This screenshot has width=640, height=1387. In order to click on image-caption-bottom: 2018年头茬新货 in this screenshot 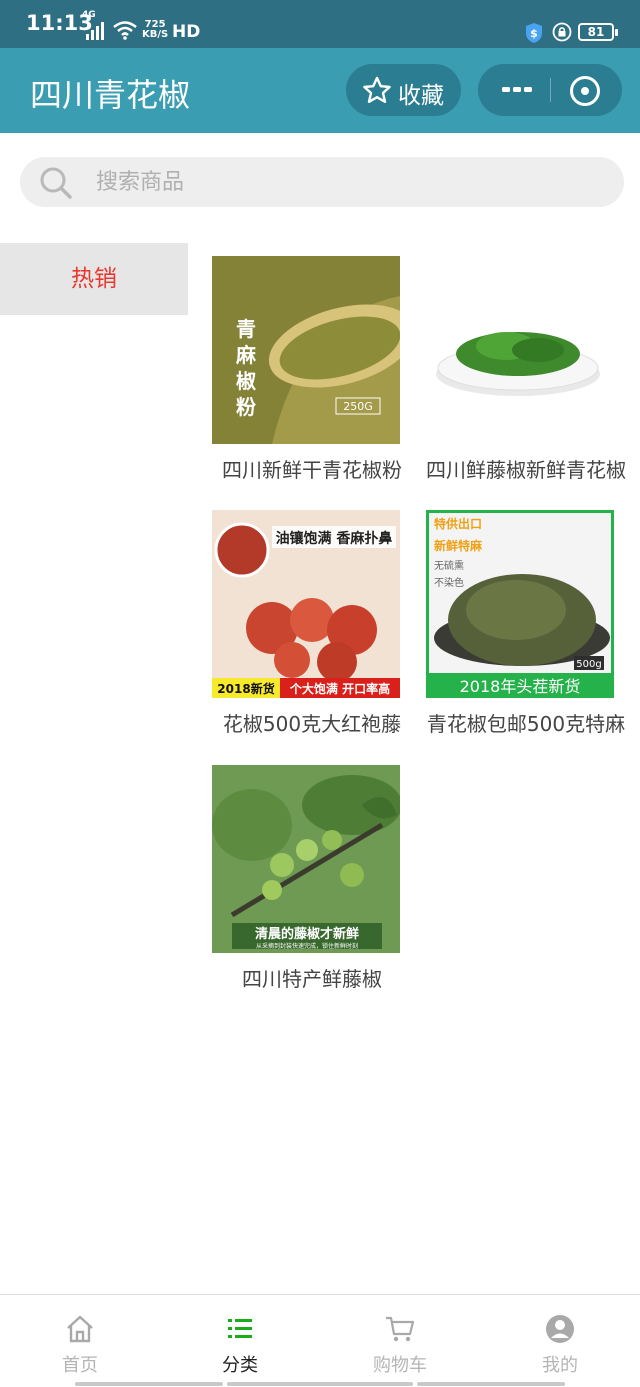, I will do `click(520, 686)`.